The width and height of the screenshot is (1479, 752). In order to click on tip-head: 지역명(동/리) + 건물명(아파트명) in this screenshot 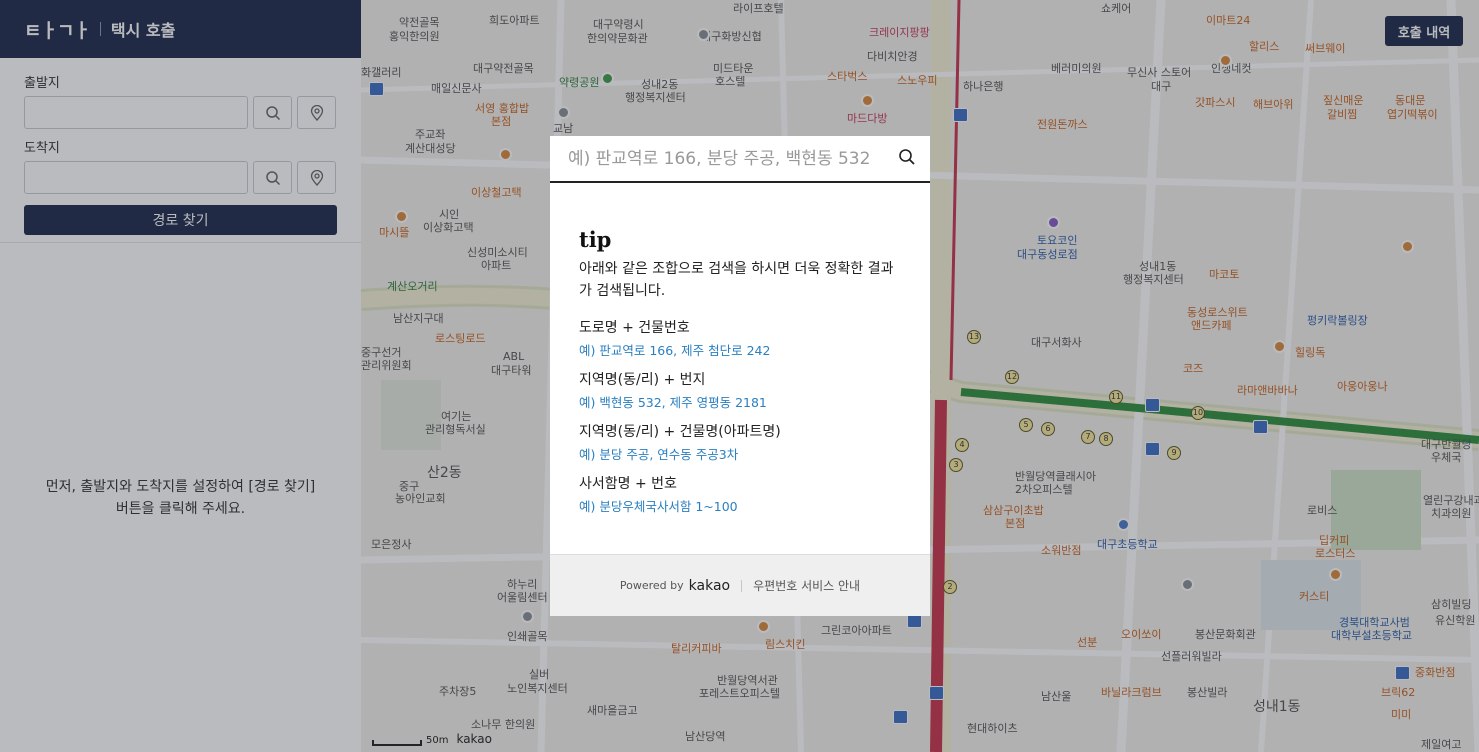, I will do `click(680, 432)`.